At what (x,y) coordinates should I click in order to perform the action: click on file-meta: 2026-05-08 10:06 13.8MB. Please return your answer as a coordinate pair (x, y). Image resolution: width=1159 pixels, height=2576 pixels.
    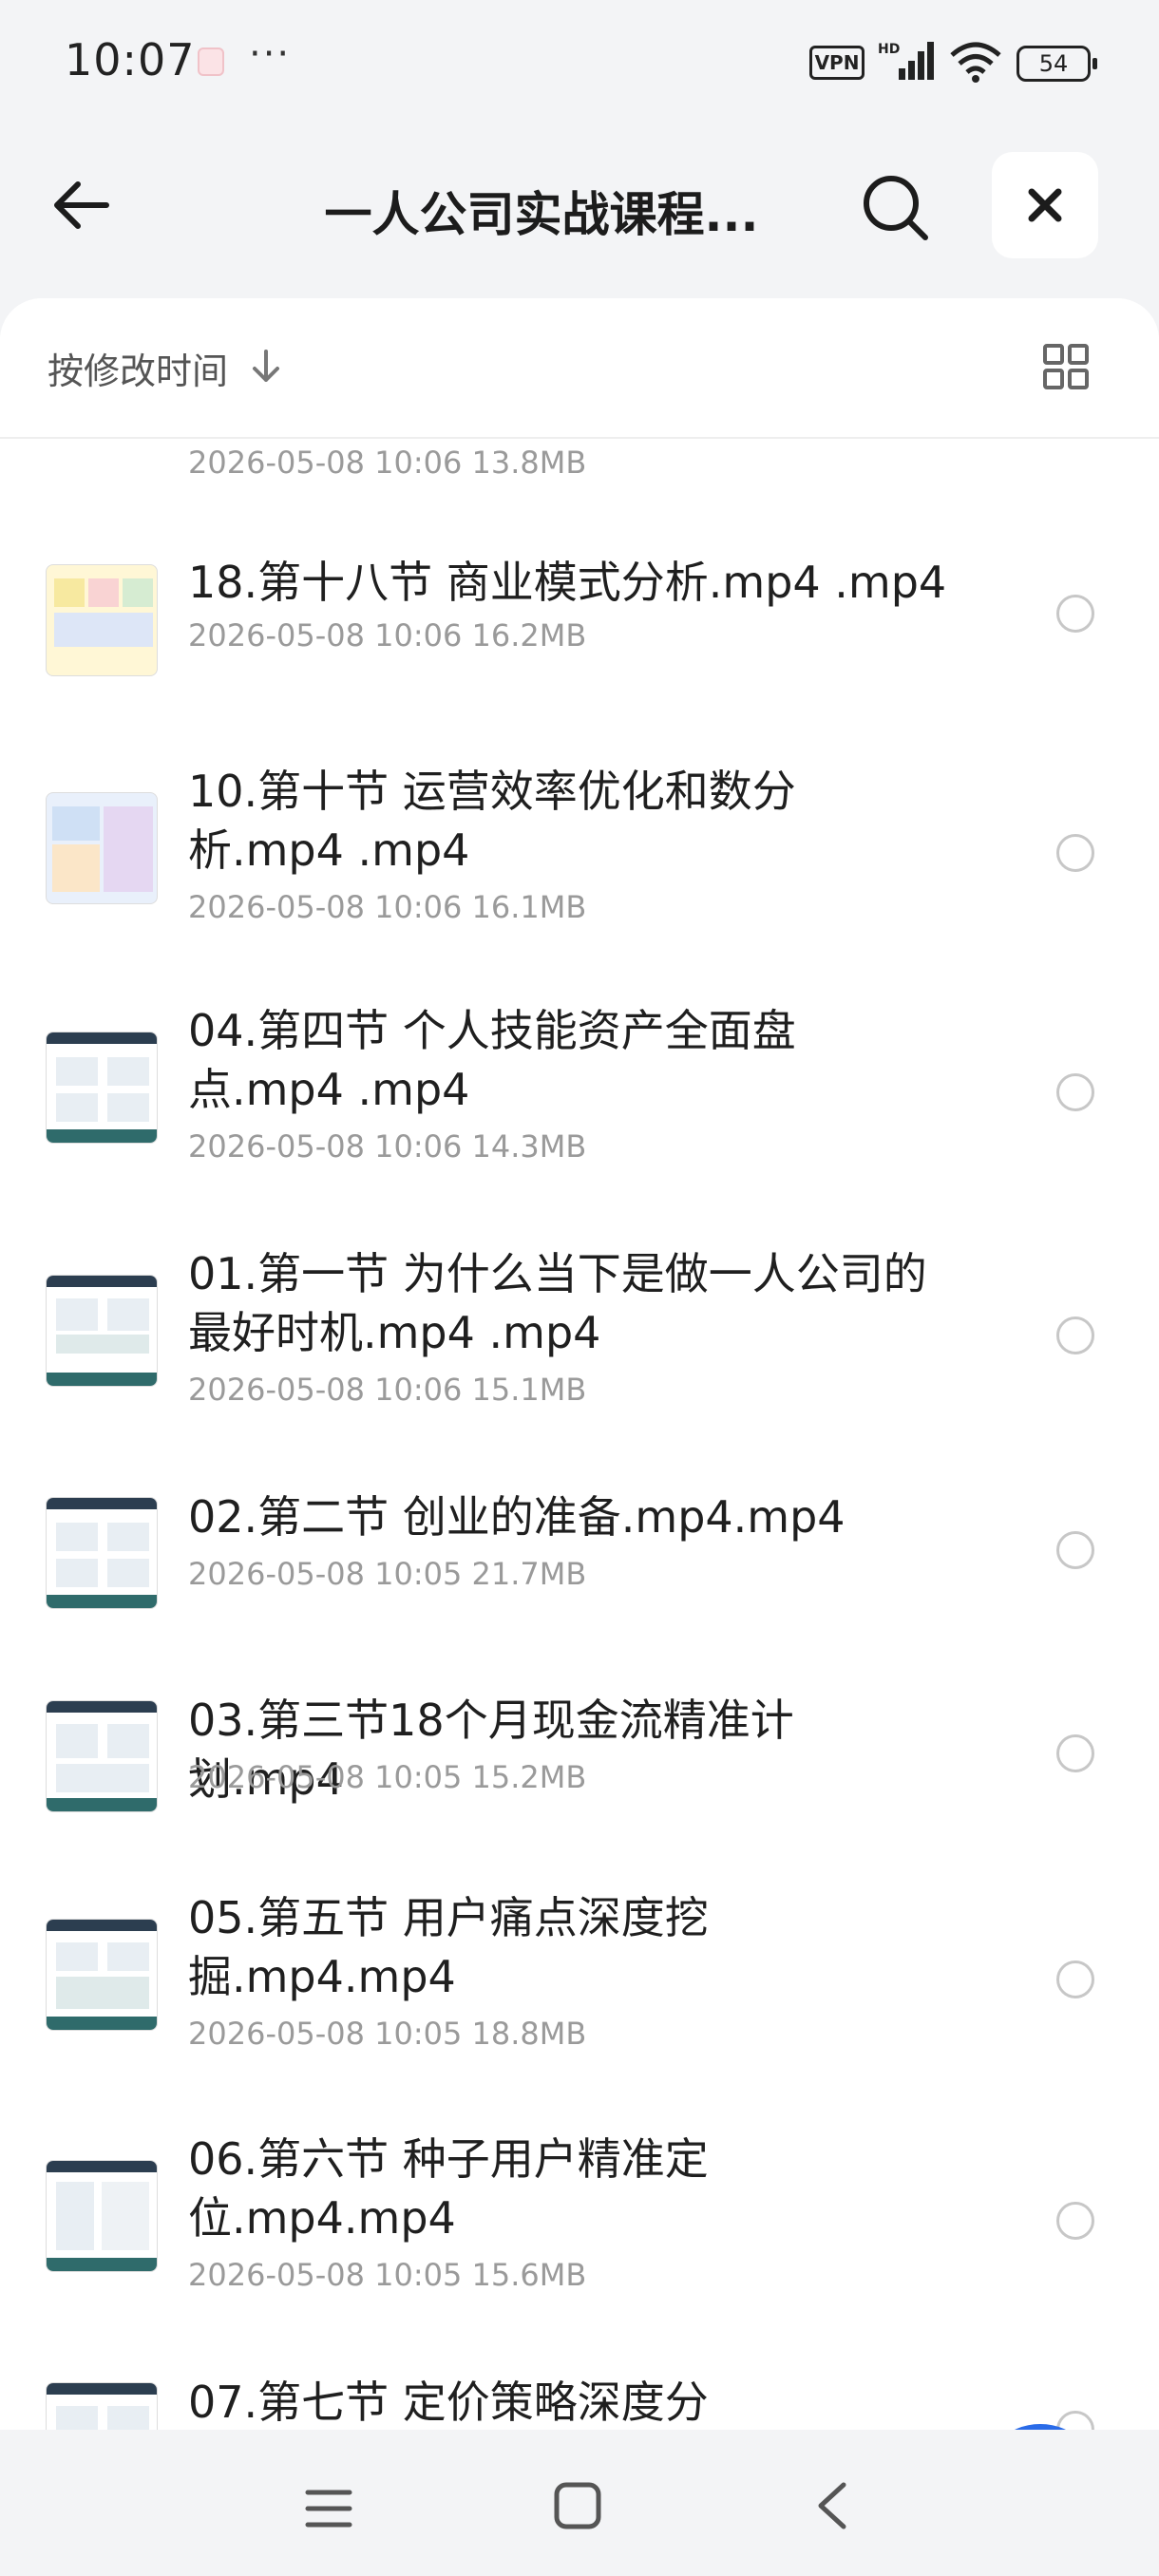
    Looking at the image, I should click on (387, 463).